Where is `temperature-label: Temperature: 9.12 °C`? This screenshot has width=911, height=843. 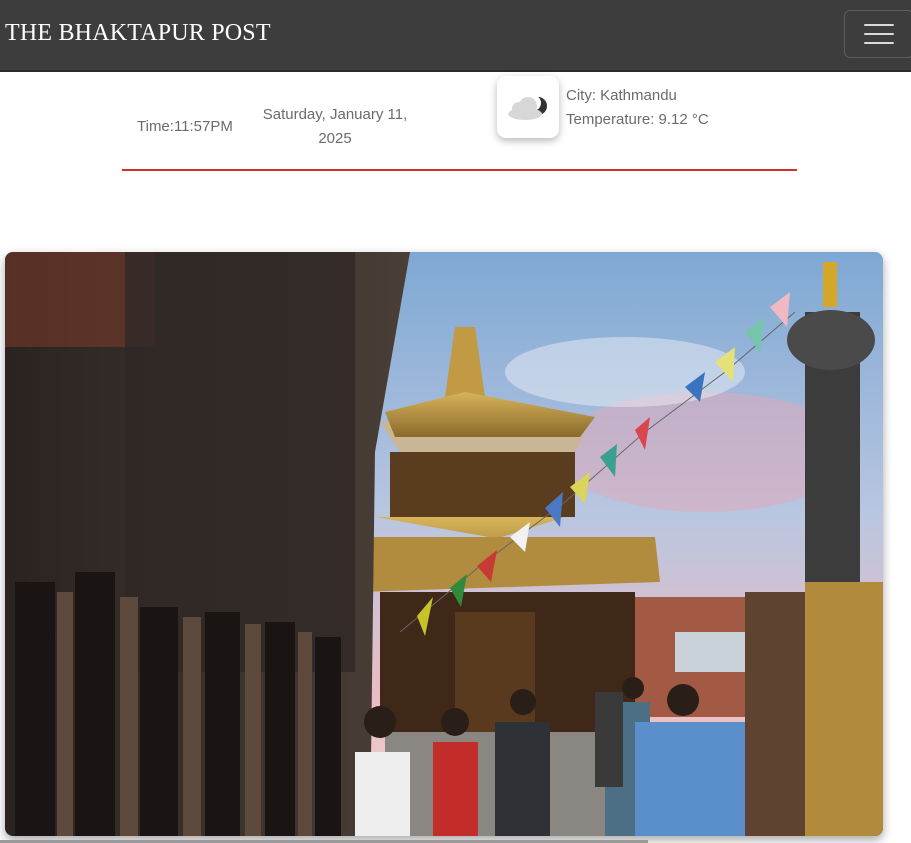 temperature-label: Temperature: 9.12 °C is located at coordinates (637, 119).